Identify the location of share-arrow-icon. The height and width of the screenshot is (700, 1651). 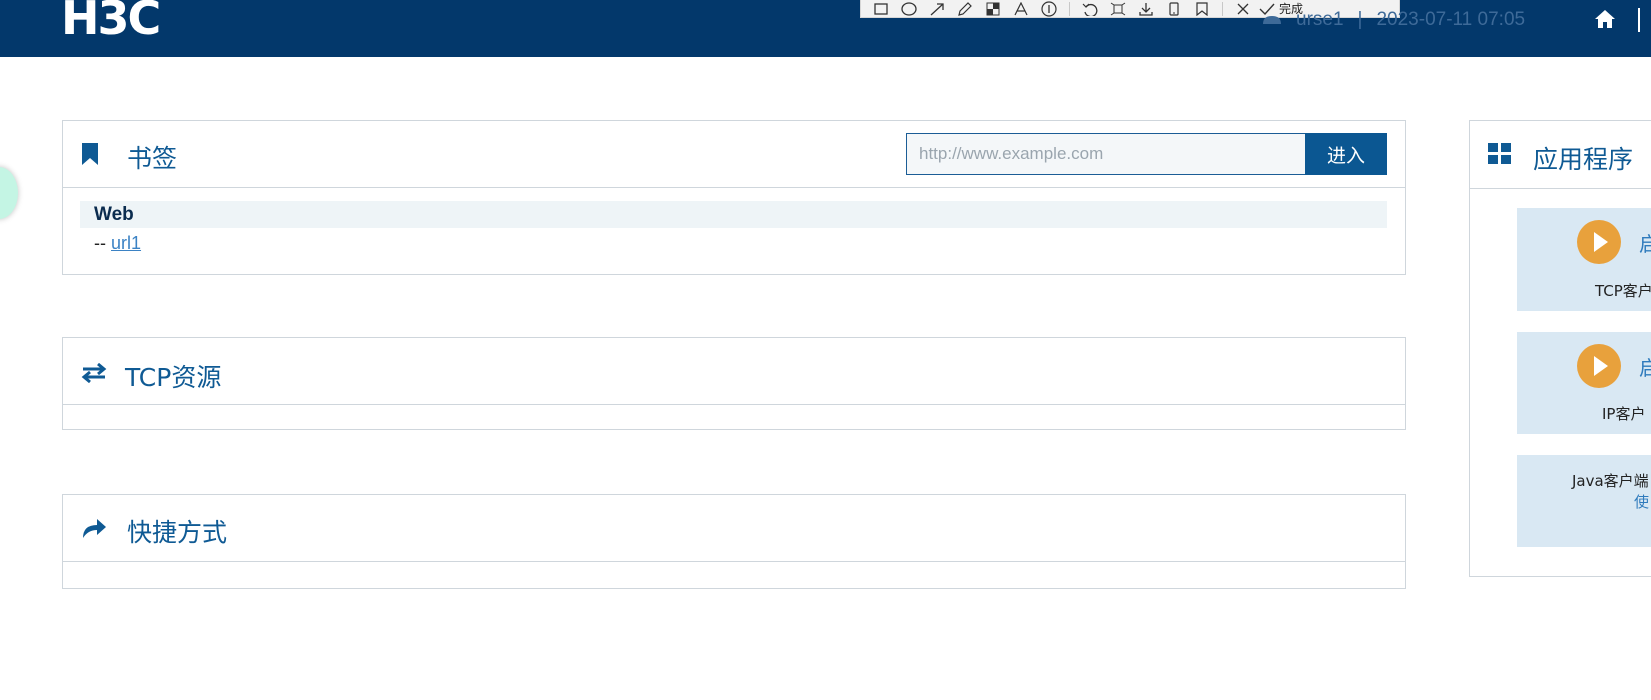
(94, 530).